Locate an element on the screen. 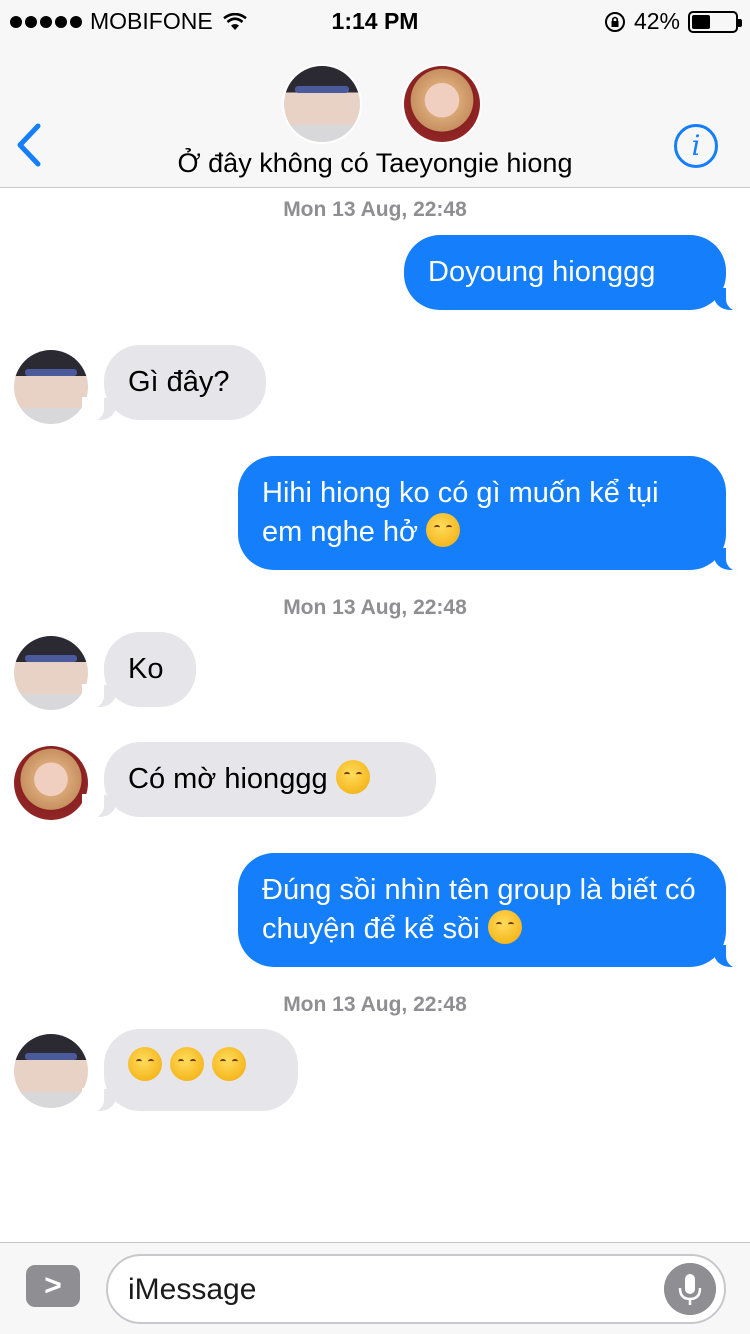  conversation-header: Ở đây không có Taeyongie hiong i is located at coordinates (375, 114).